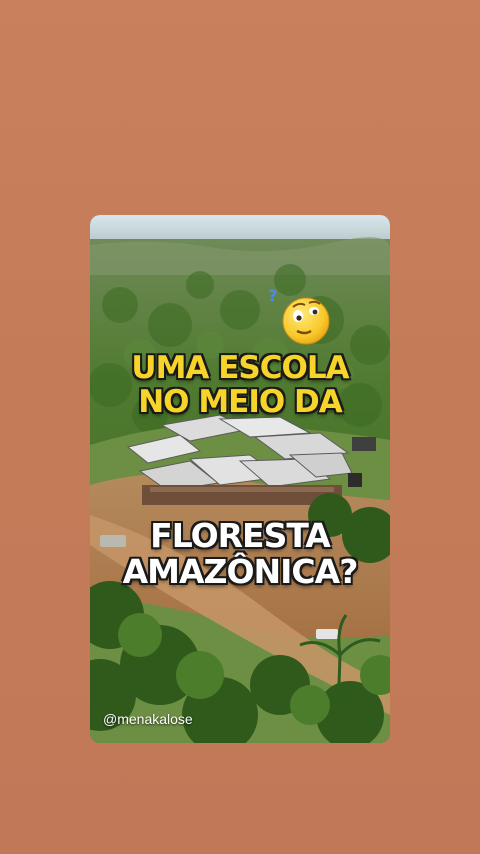  I want to click on headline-line-2: NO MEIO DA, so click(240, 402).